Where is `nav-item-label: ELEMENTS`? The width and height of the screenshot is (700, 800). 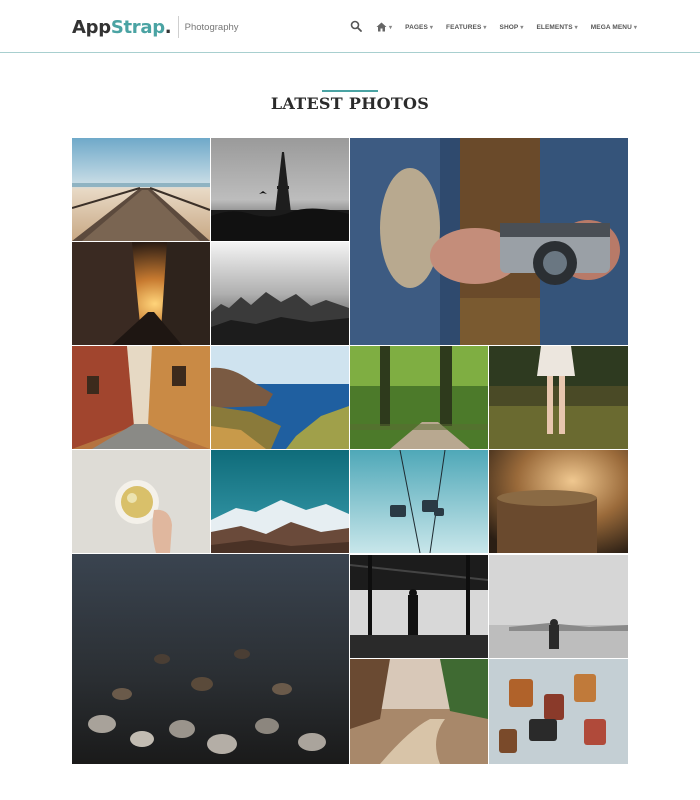 nav-item-label: ELEMENTS is located at coordinates (554, 27).